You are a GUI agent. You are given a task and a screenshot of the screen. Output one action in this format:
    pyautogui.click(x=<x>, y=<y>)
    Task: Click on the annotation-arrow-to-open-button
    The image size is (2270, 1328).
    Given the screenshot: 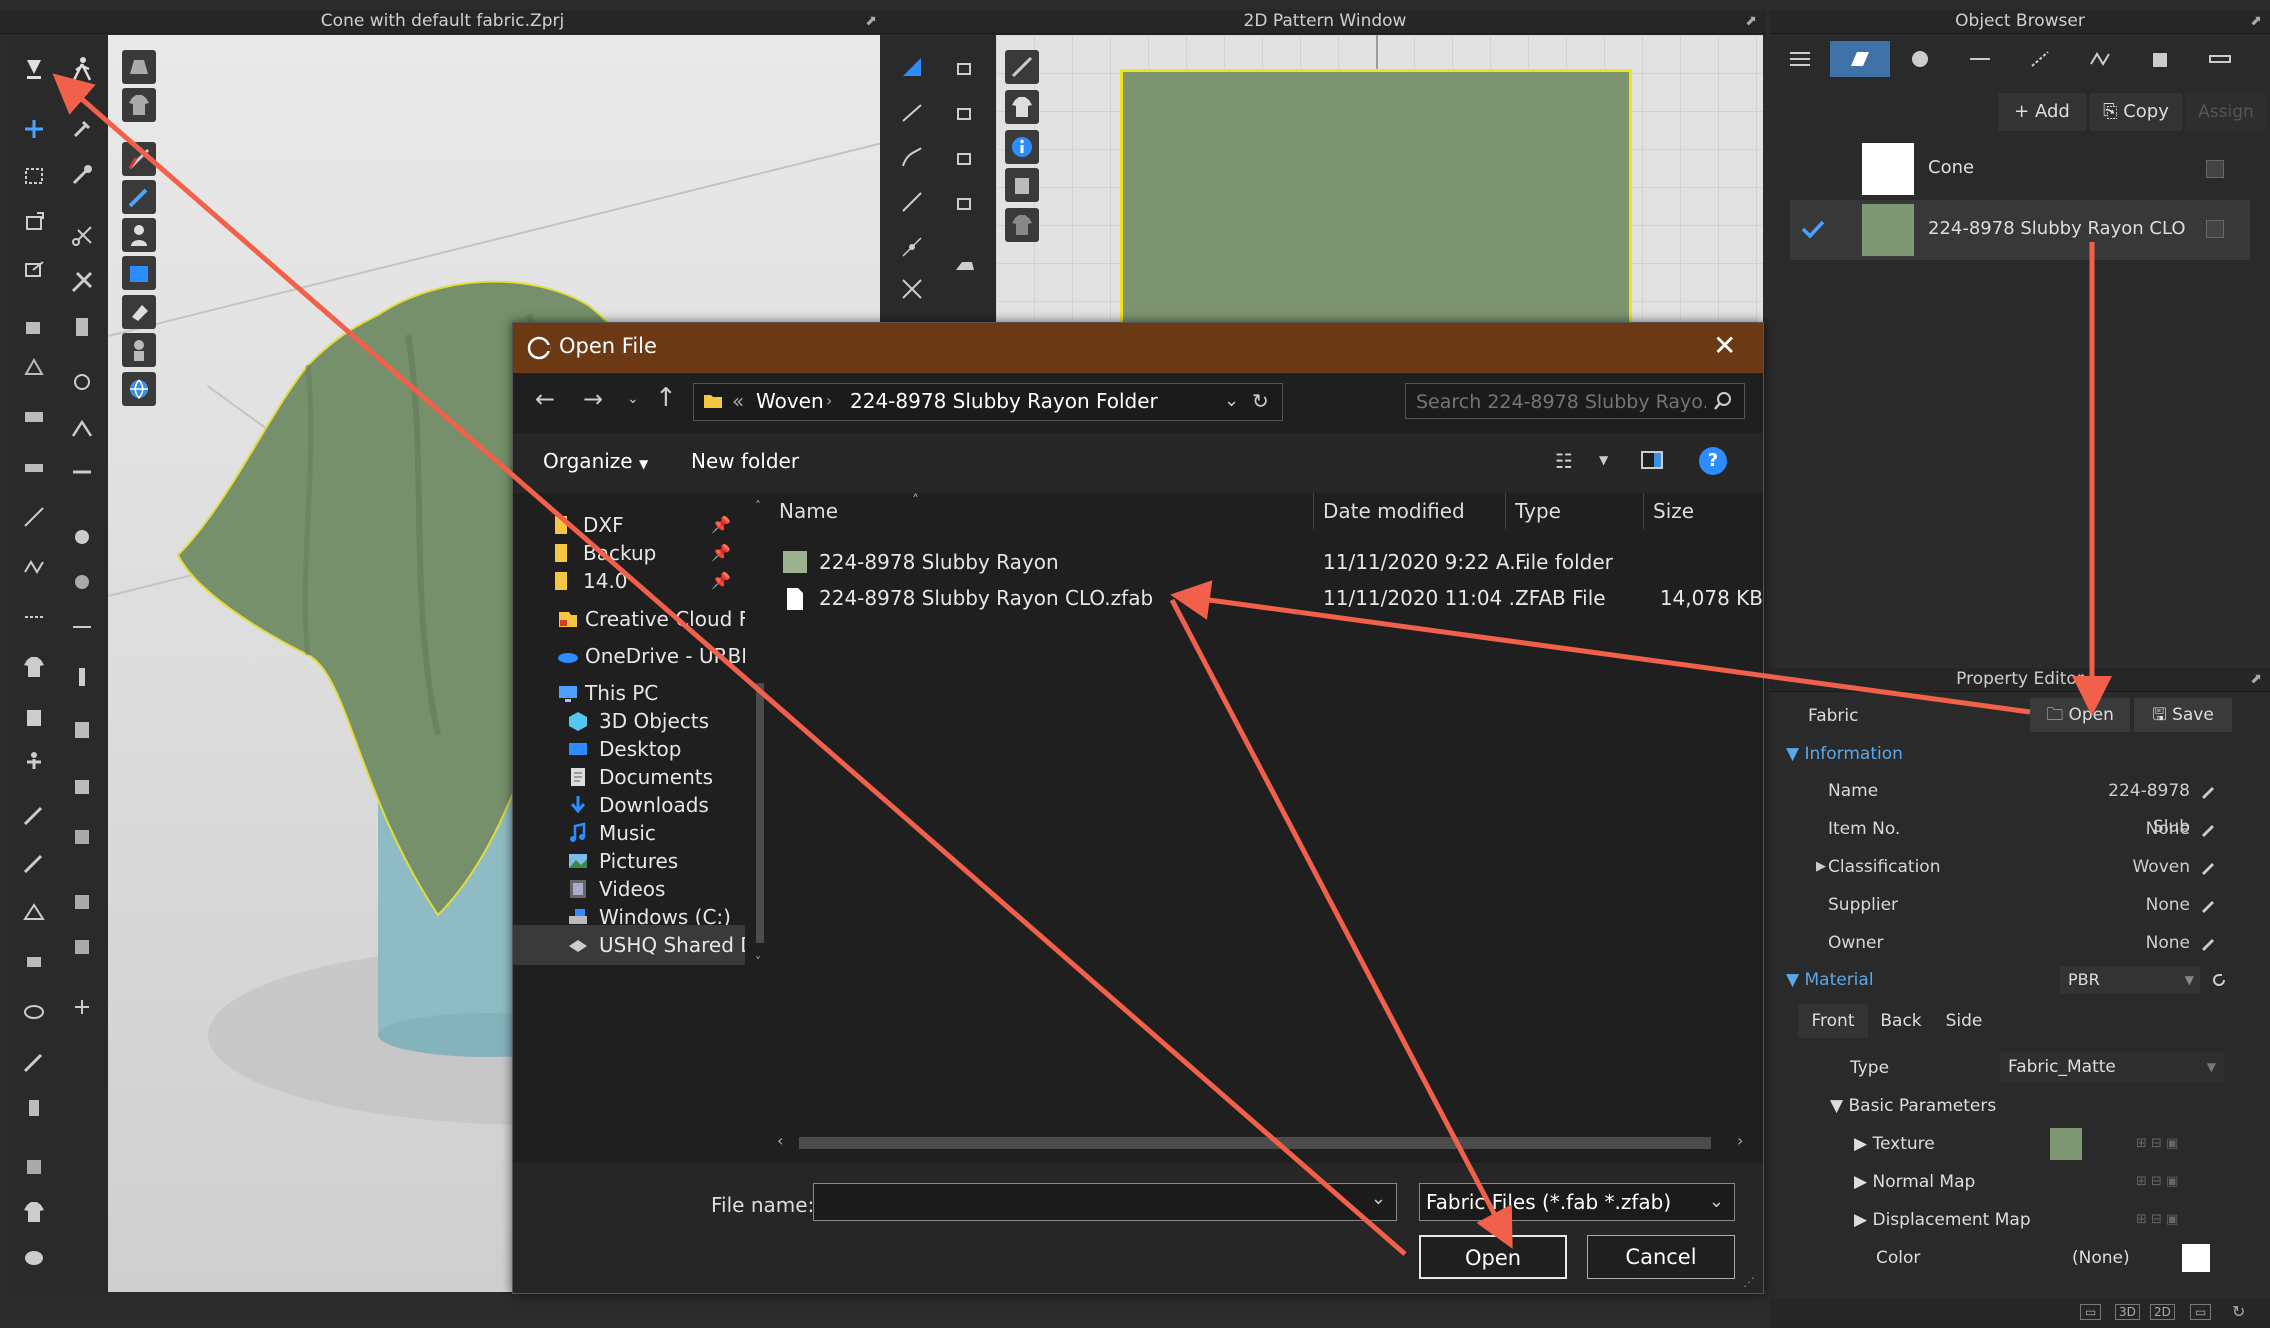 What is the action you would take?
    pyautogui.click(x=1341, y=923)
    